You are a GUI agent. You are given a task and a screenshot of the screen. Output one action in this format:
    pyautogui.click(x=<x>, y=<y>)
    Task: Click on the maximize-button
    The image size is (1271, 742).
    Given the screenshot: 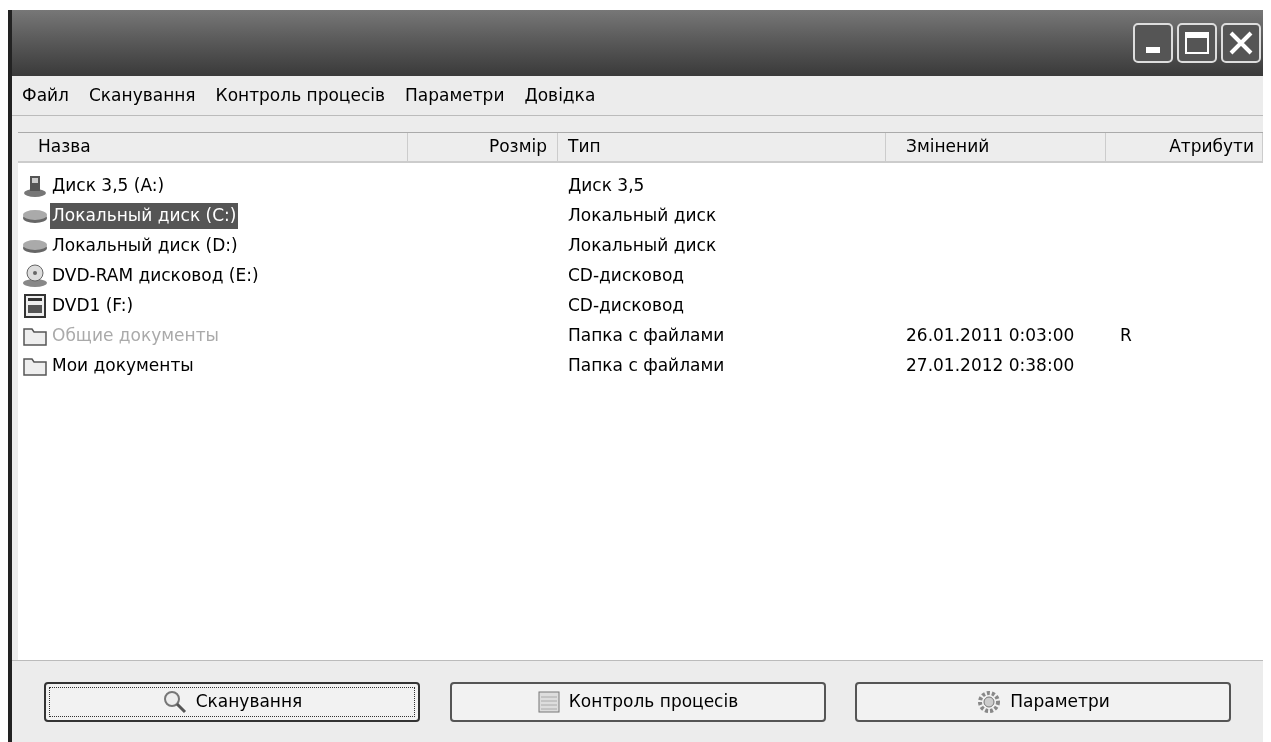 What is the action you would take?
    pyautogui.click(x=1197, y=43)
    